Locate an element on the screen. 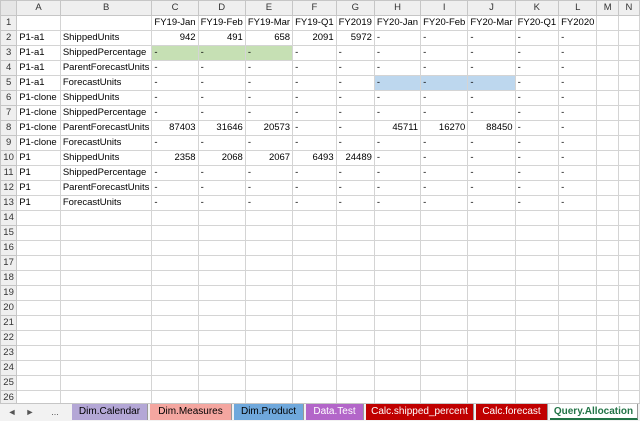  cell-k20 is located at coordinates (537, 308).